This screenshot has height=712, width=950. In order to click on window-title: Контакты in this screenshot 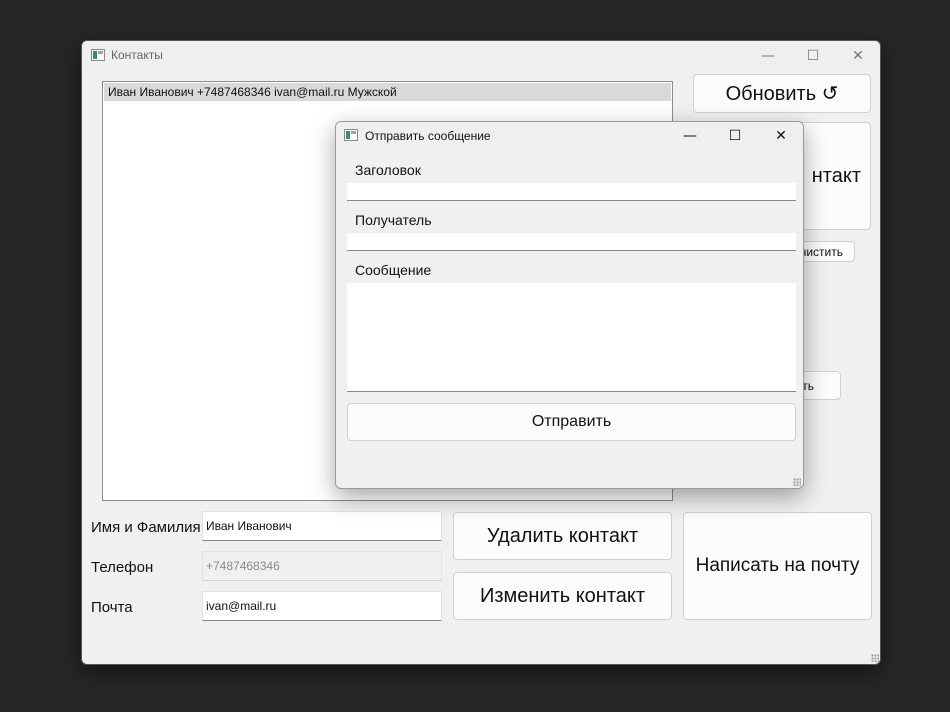, I will do `click(137, 55)`.